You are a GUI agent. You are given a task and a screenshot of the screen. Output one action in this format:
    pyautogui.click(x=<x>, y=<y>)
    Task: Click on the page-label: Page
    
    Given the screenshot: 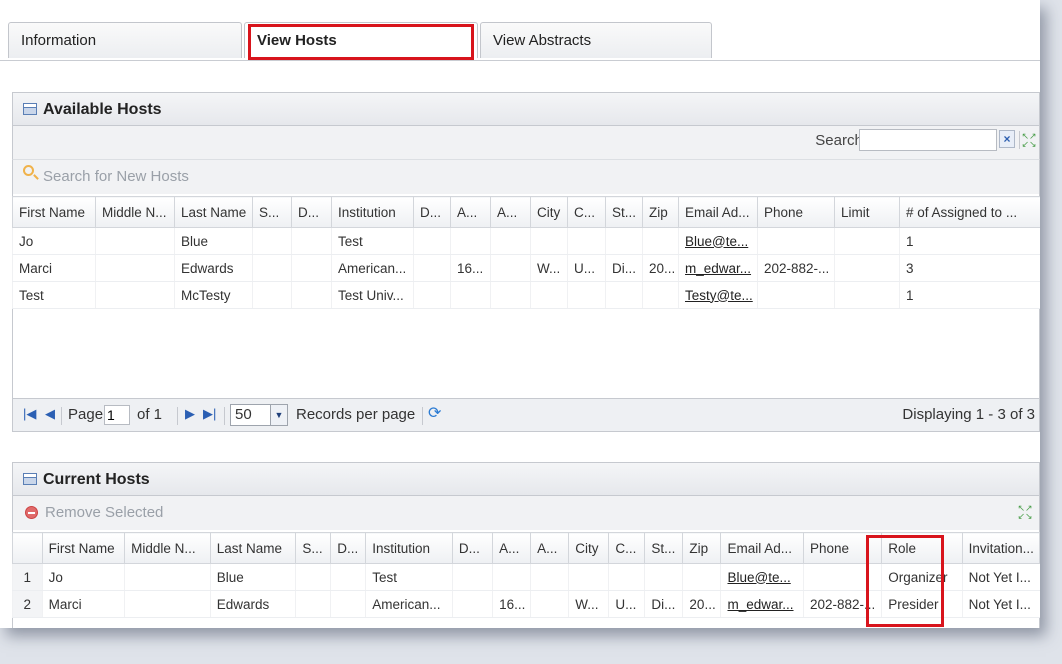 What is the action you would take?
    pyautogui.click(x=86, y=414)
    